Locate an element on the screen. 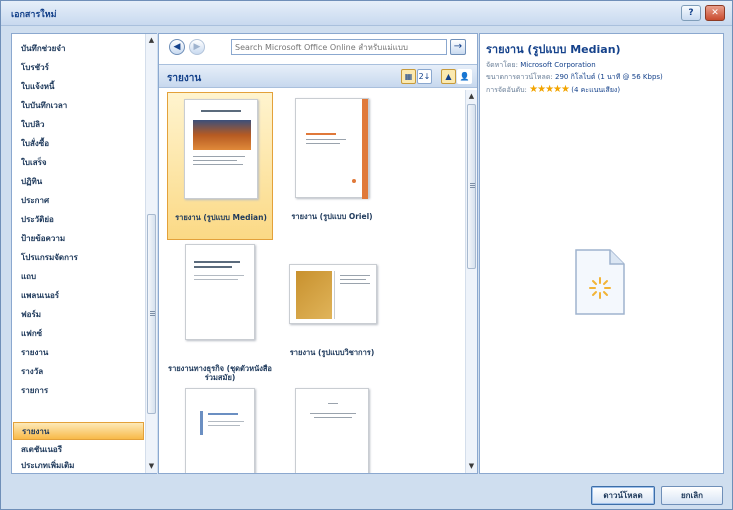 The image size is (733, 510). category-item: ใบปลิว is located at coordinates (78, 125).